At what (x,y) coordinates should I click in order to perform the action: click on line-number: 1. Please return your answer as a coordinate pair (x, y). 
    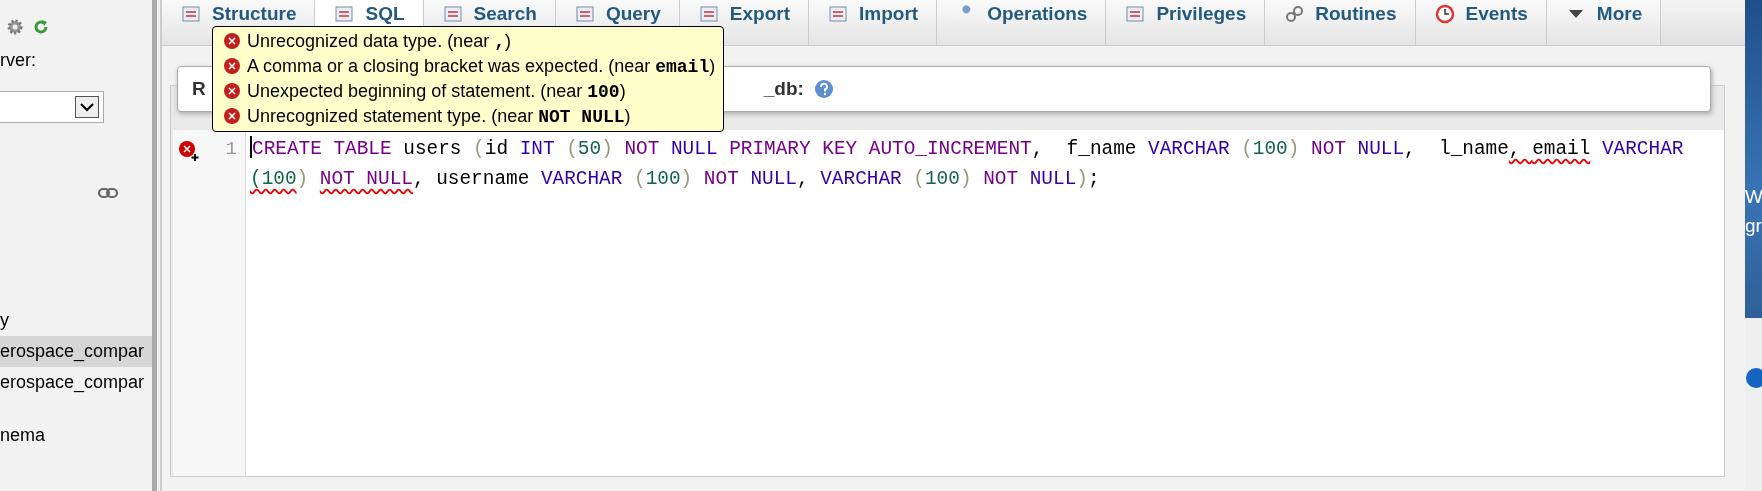
    Looking at the image, I should click on (231, 149).